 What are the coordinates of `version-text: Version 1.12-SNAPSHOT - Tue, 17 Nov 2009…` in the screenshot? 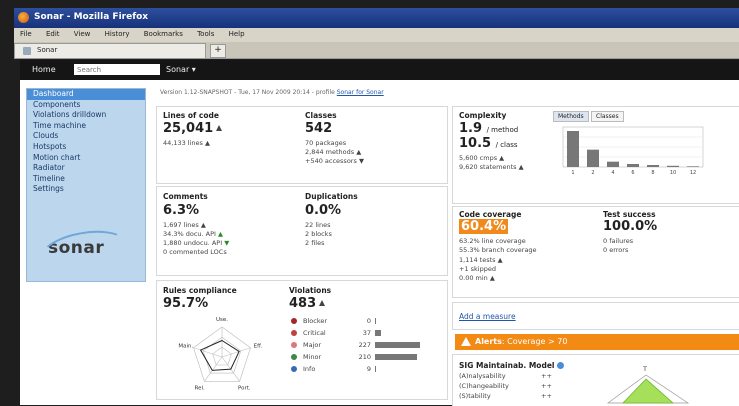 It's located at (247, 92).